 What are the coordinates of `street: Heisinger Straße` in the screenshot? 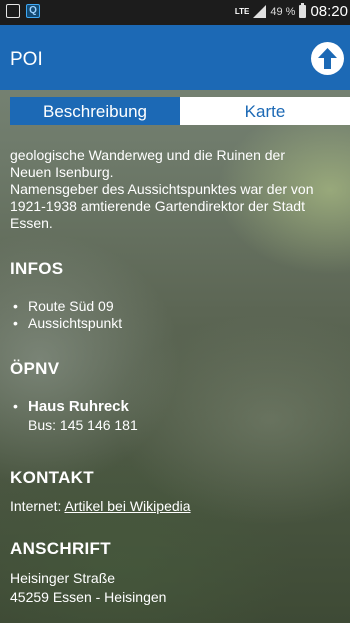 It's located at (63, 578).